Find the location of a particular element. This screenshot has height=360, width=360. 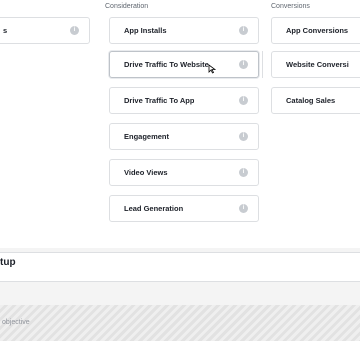

objective-card-catalog-sales: Catalog Sales is located at coordinates (315, 100).